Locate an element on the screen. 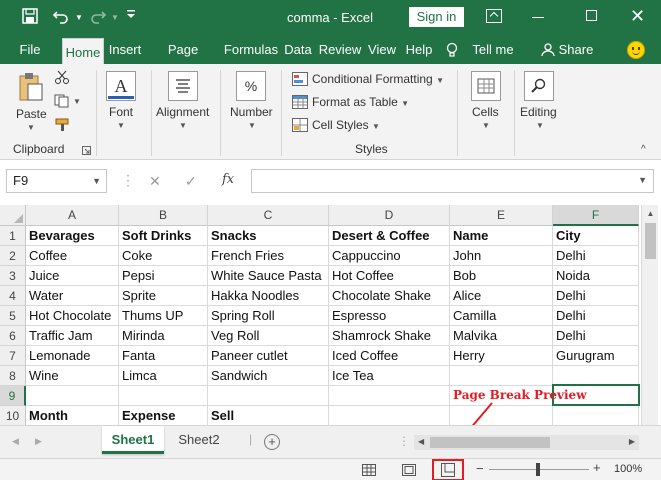  table-cell: Coke is located at coordinates (163, 256).